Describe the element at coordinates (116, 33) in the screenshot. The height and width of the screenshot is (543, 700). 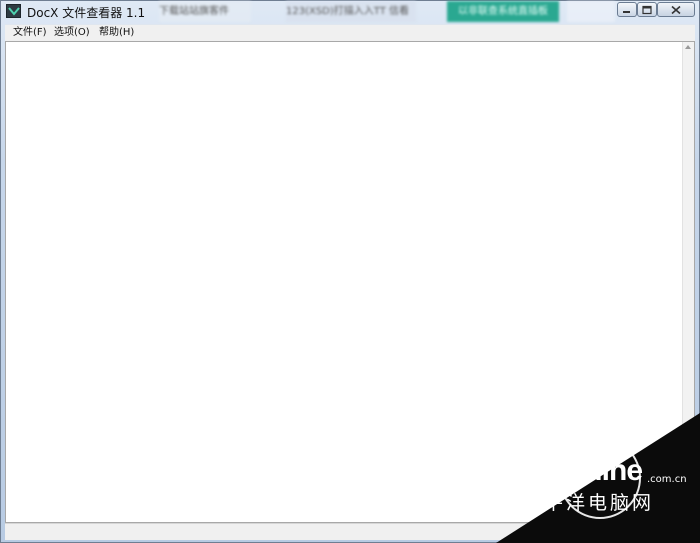
I see `menu-help: 帮助(H)` at that location.